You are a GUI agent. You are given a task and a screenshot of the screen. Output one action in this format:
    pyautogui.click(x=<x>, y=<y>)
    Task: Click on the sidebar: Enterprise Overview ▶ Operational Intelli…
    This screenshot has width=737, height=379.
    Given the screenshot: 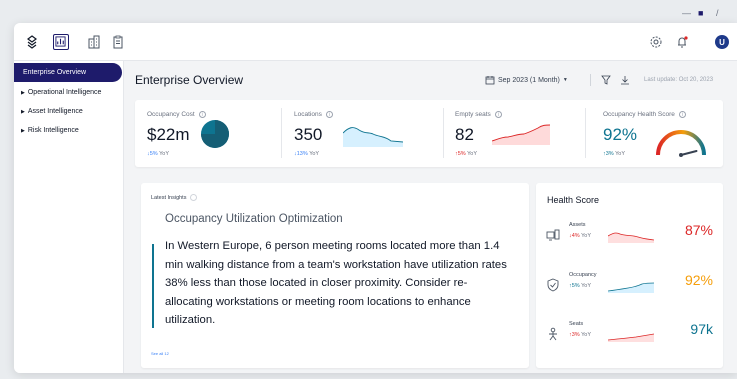 What is the action you would take?
    pyautogui.click(x=69, y=217)
    